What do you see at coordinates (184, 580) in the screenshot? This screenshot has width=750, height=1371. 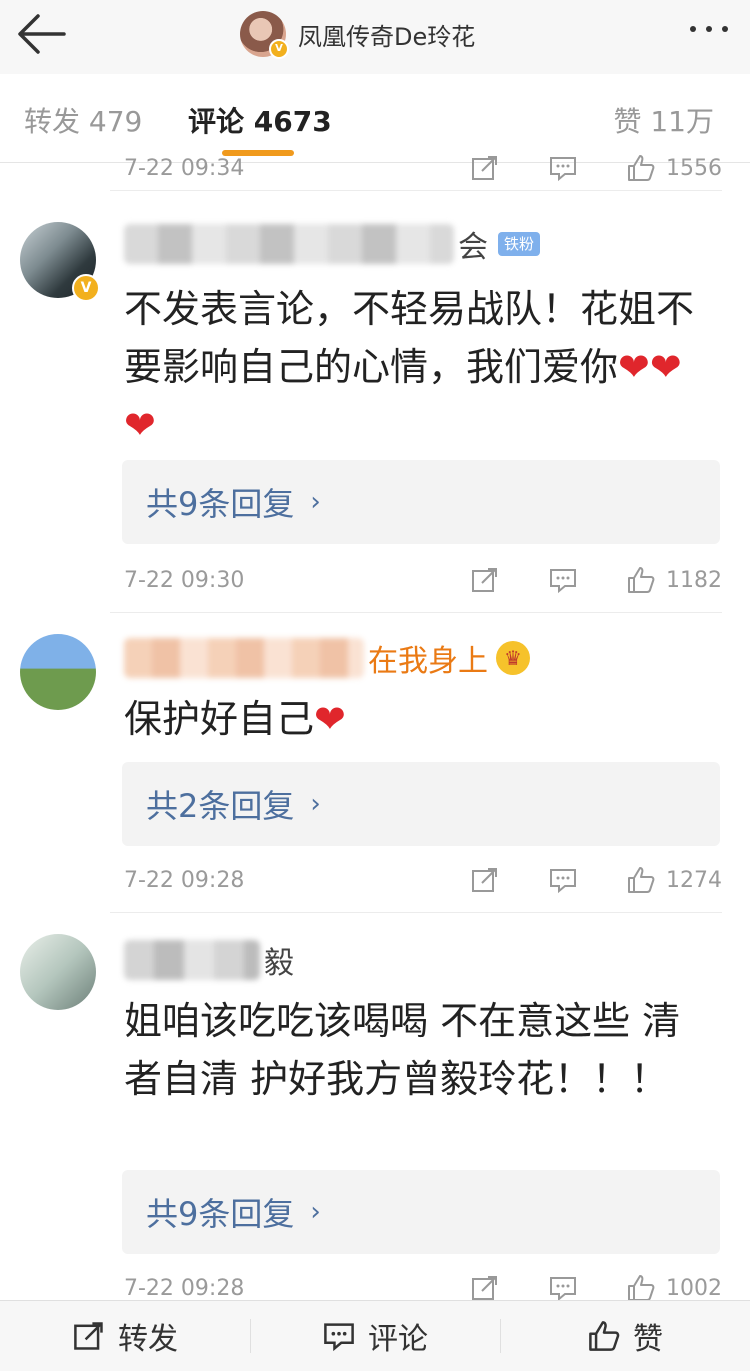 I see `comment-time: 7-22 09:30` at bounding box center [184, 580].